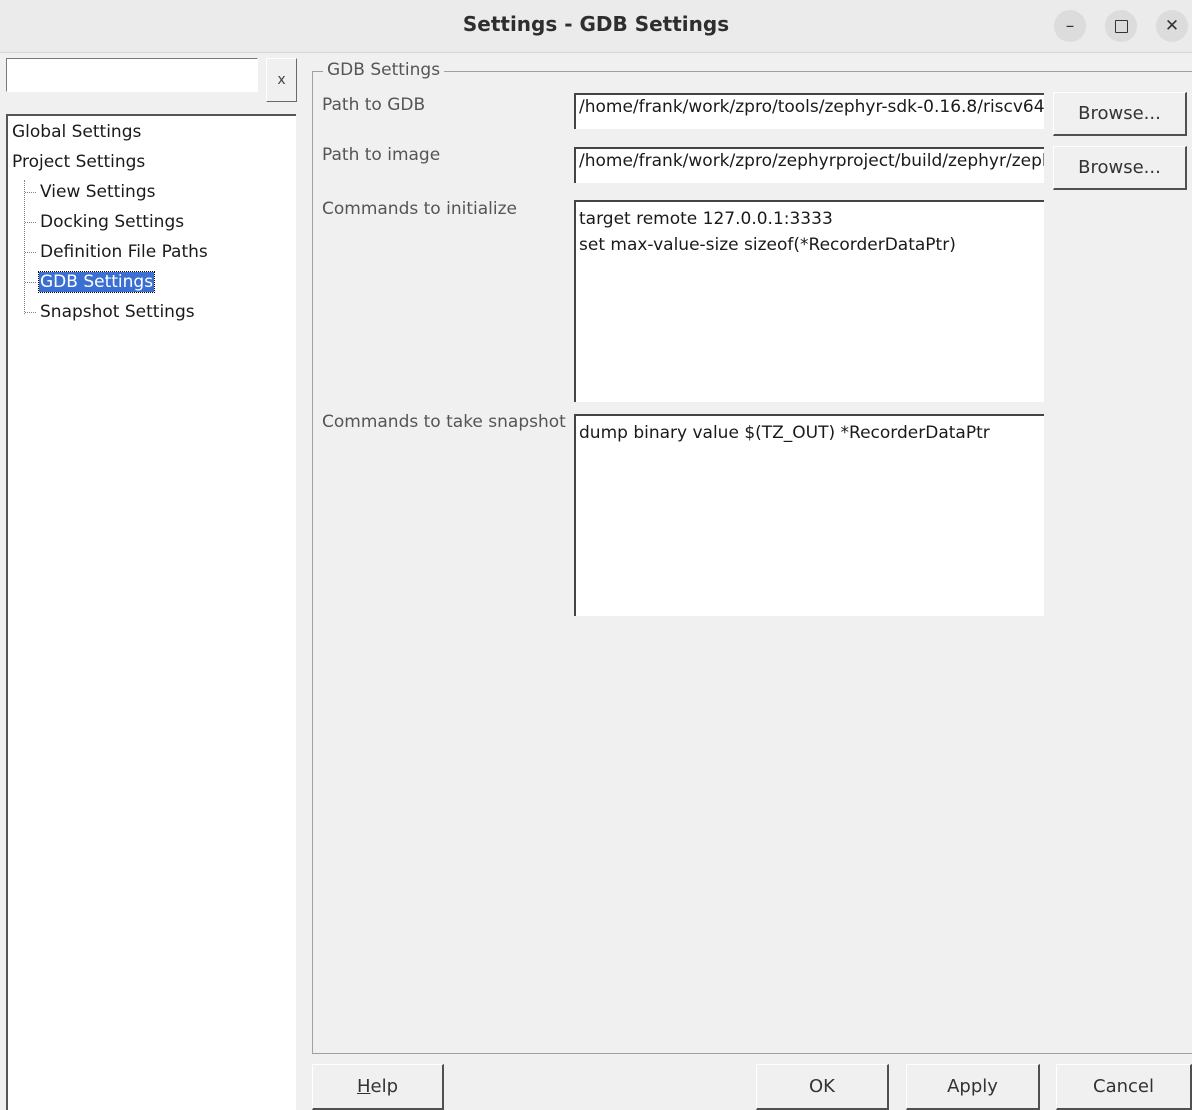  Describe the element at coordinates (419, 209) in the screenshot. I see `commands-init-label: Commands to initialize` at that location.